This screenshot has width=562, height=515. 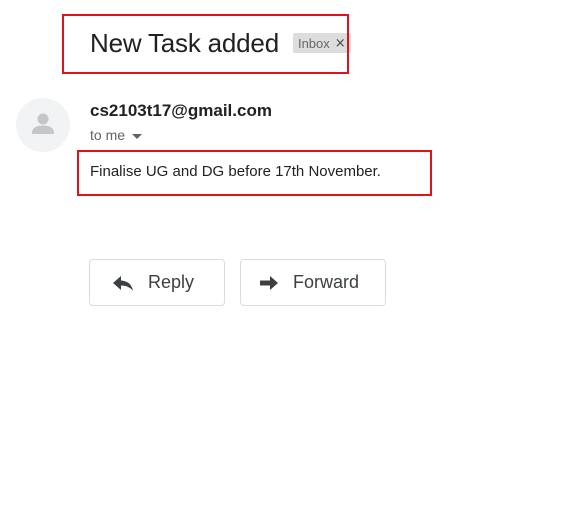 I want to click on reply-button: Reply, so click(x=157, y=282).